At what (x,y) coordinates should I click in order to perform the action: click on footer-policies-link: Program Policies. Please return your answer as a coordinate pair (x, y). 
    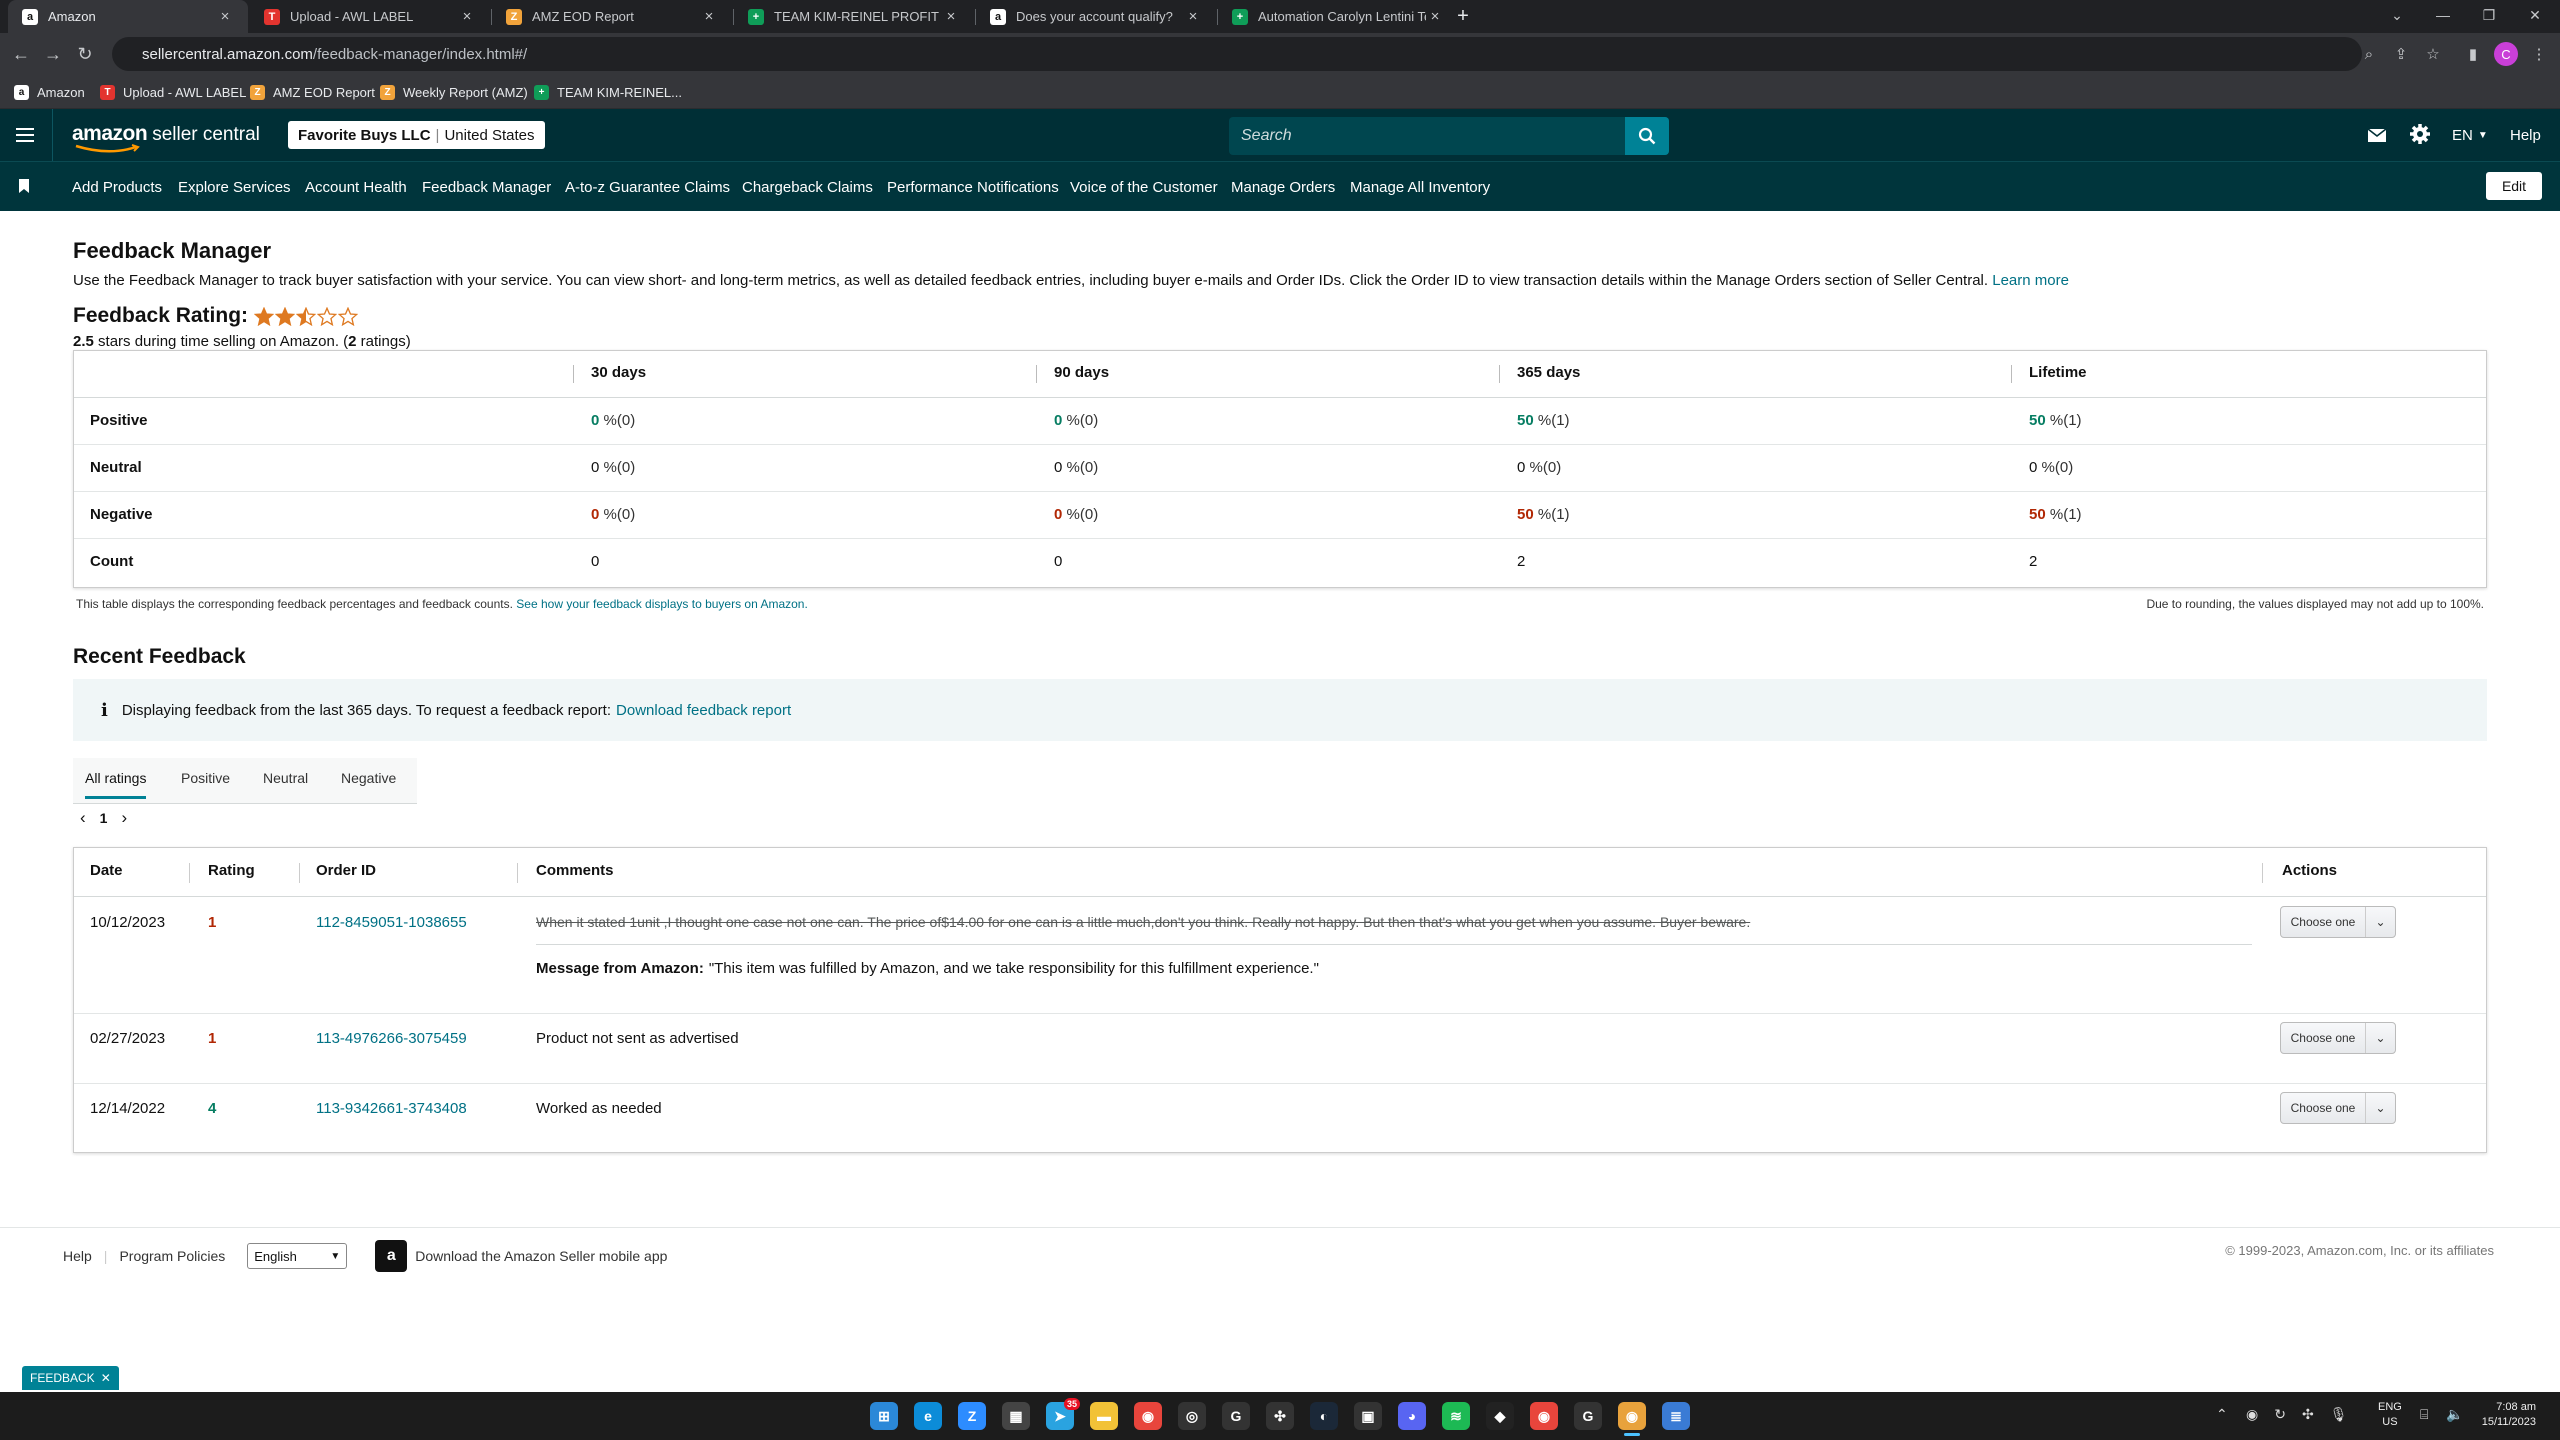
    Looking at the image, I should click on (172, 1256).